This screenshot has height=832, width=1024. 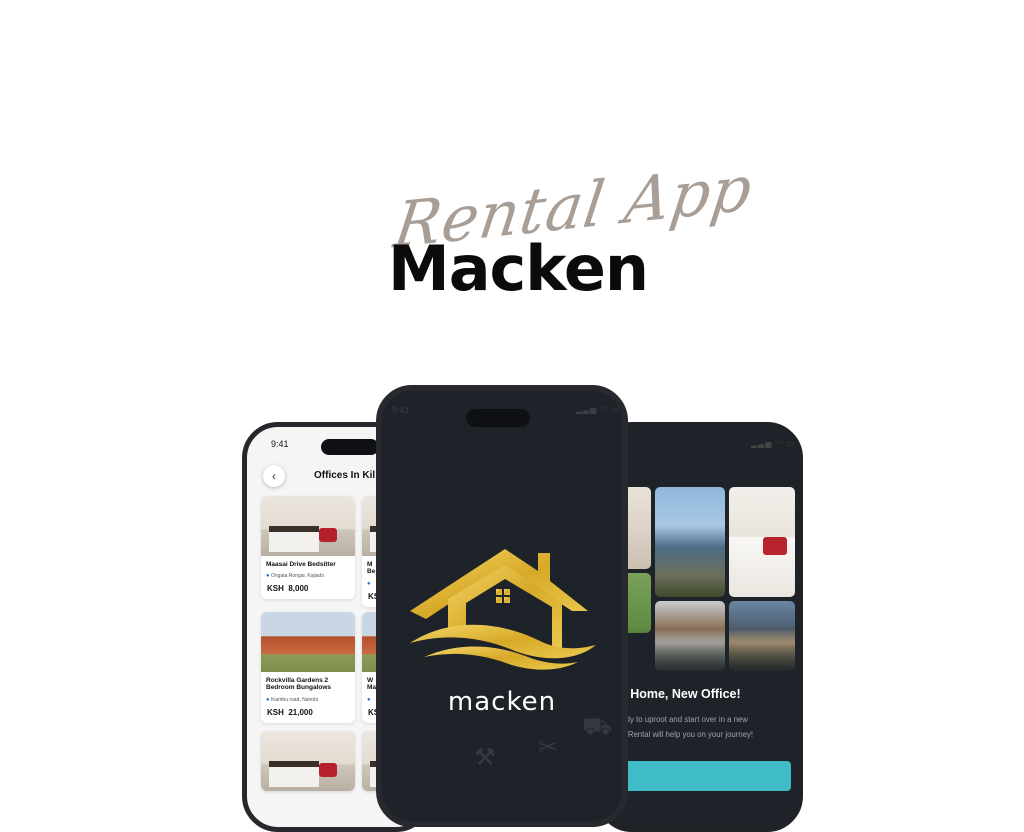 I want to click on onboarding-heading: w Home, New Office!, so click(x=679, y=694).